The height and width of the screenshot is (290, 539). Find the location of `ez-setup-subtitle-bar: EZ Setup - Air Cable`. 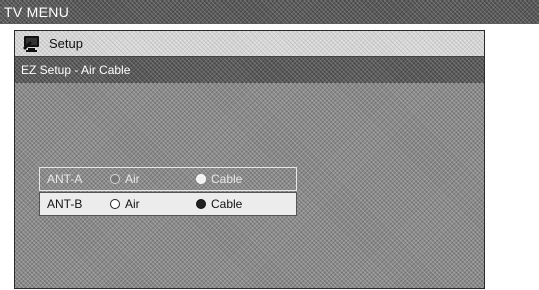

ez-setup-subtitle-bar: EZ Setup - Air Cable is located at coordinates (249, 70).